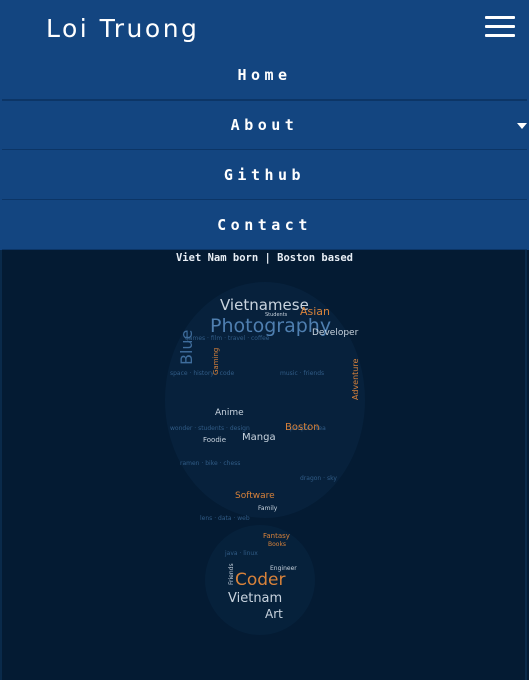 The height and width of the screenshot is (680, 529). I want to click on nav-item-label: About, so click(264, 125).